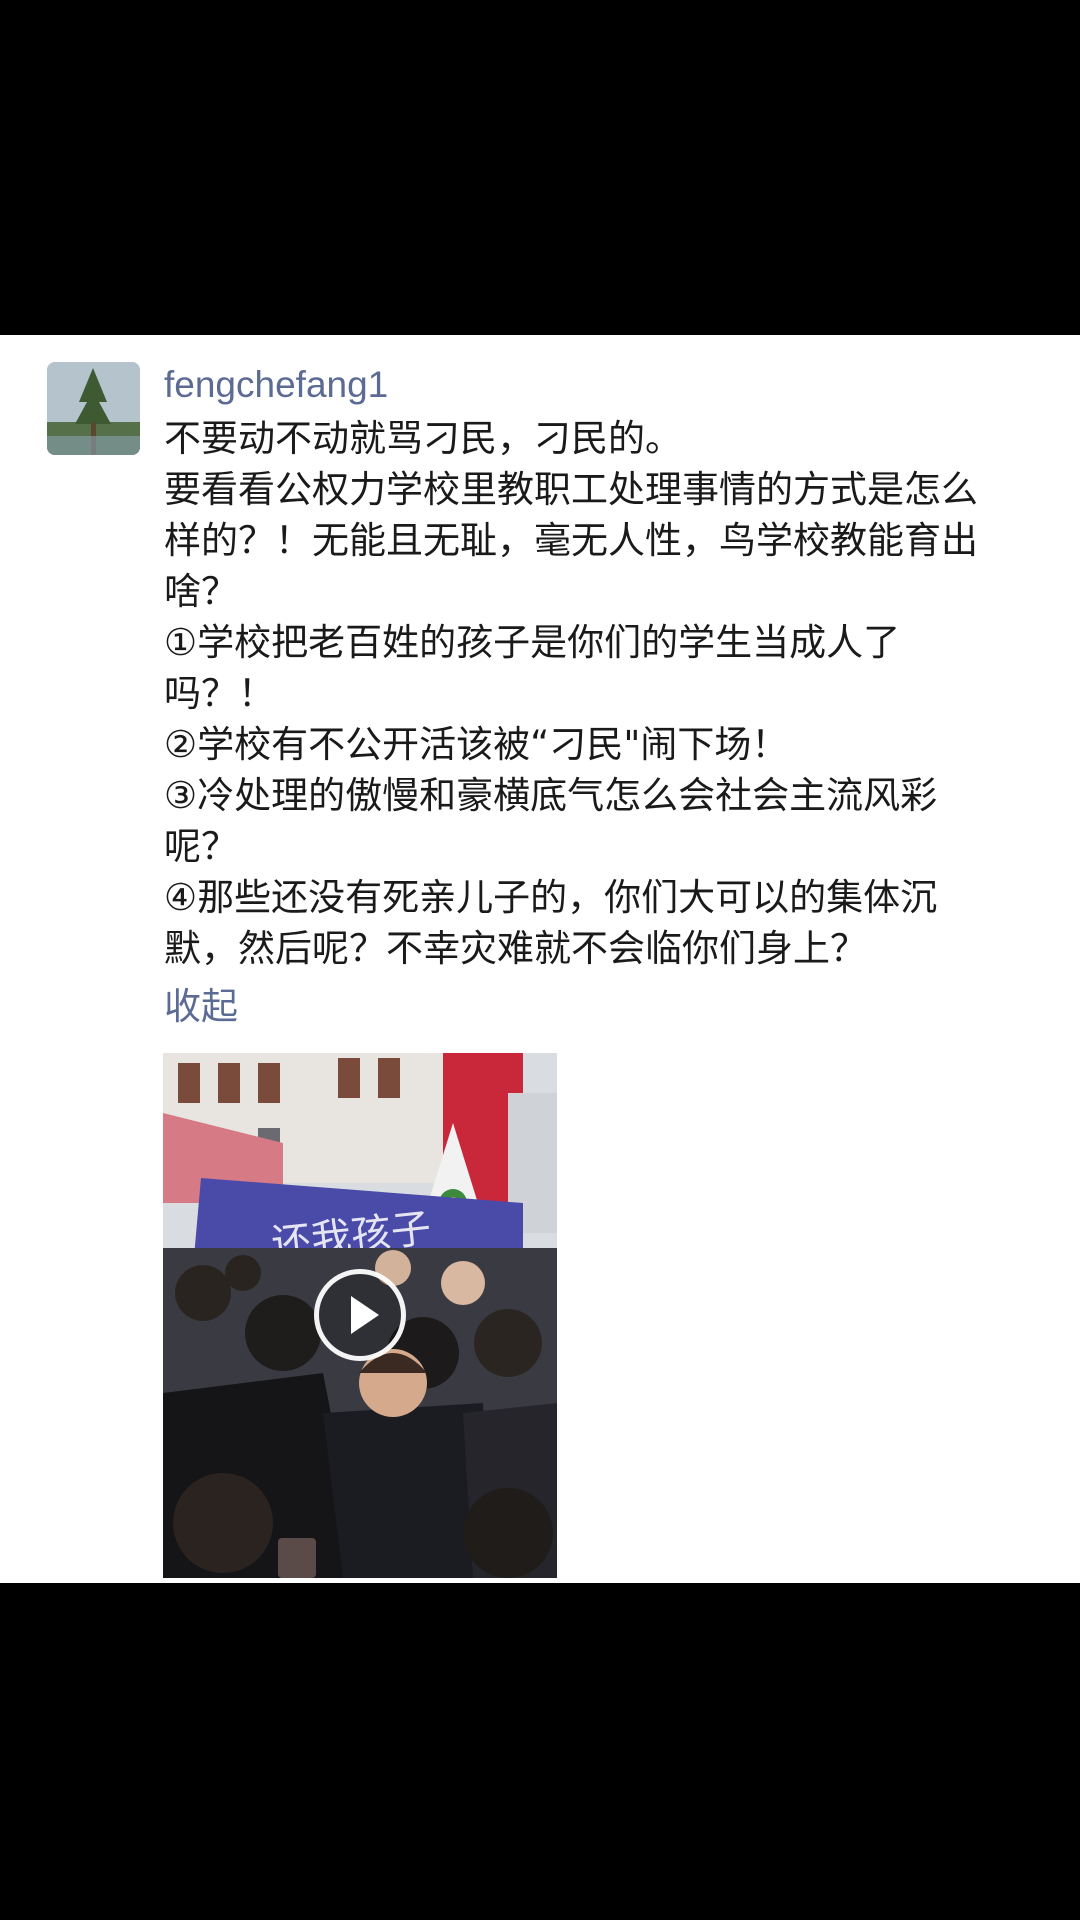 This screenshot has width=1080, height=1920. What do you see at coordinates (219, 693) in the screenshot?
I see `post-line: 吗？！` at bounding box center [219, 693].